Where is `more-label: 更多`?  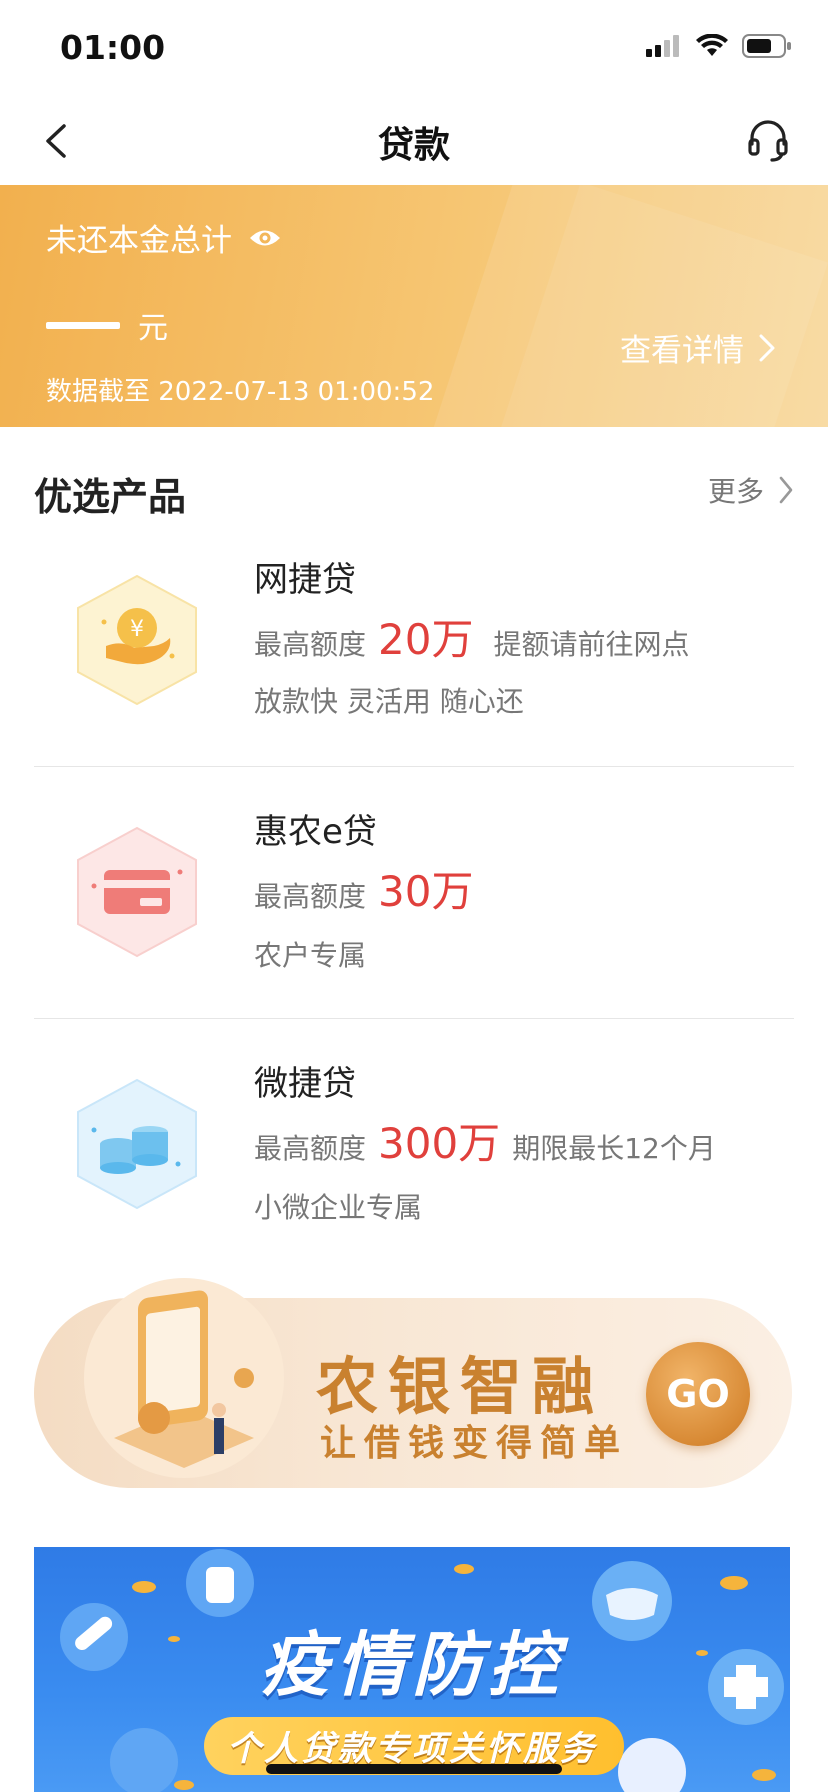
more-label: 更多 is located at coordinates (735, 491).